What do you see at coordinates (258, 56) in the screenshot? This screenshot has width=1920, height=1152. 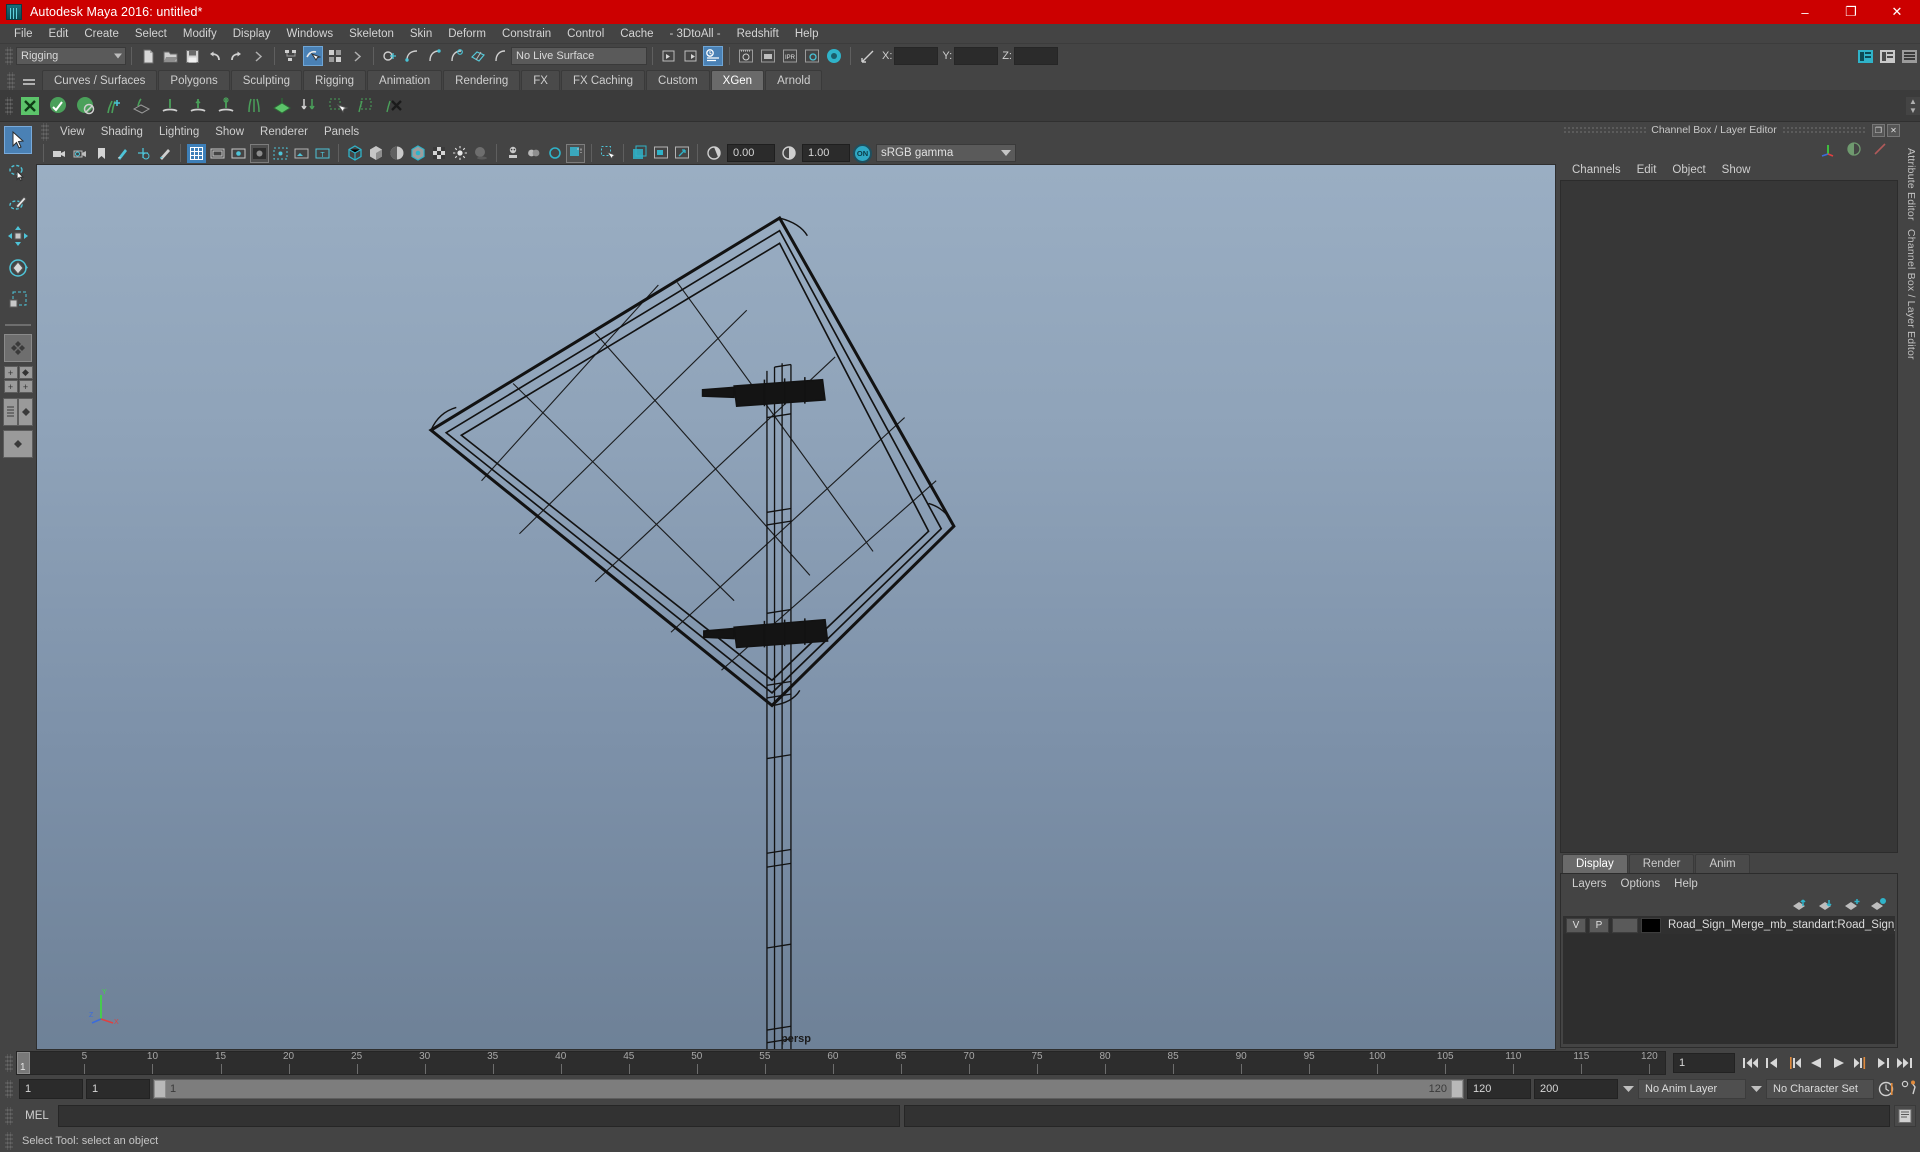 I see `selection-mode-expand` at bounding box center [258, 56].